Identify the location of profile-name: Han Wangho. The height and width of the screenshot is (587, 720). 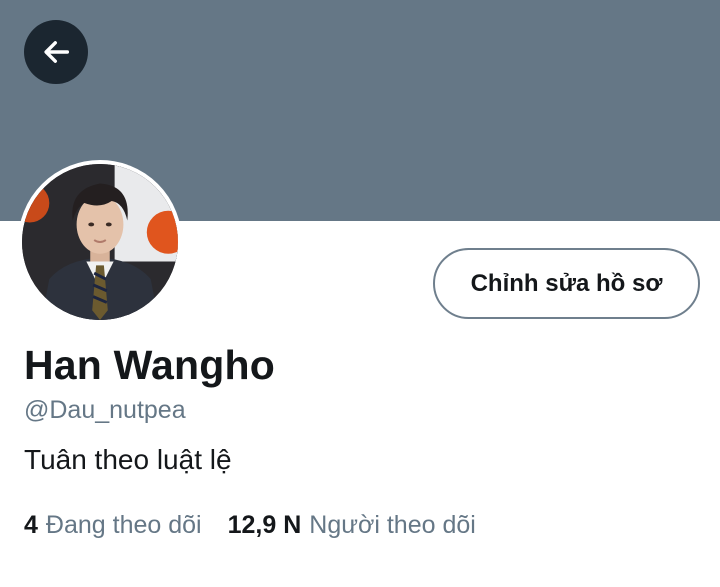
(150, 365).